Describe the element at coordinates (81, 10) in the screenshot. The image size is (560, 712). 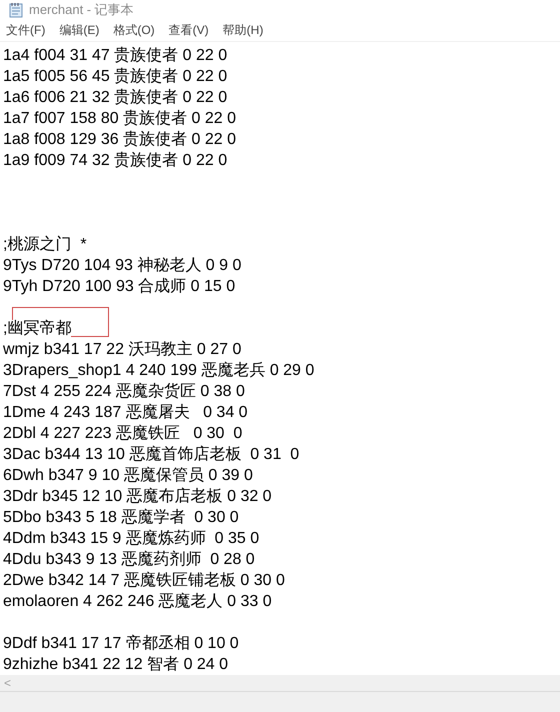
I see `window-title: merchant - 记事本` at that location.